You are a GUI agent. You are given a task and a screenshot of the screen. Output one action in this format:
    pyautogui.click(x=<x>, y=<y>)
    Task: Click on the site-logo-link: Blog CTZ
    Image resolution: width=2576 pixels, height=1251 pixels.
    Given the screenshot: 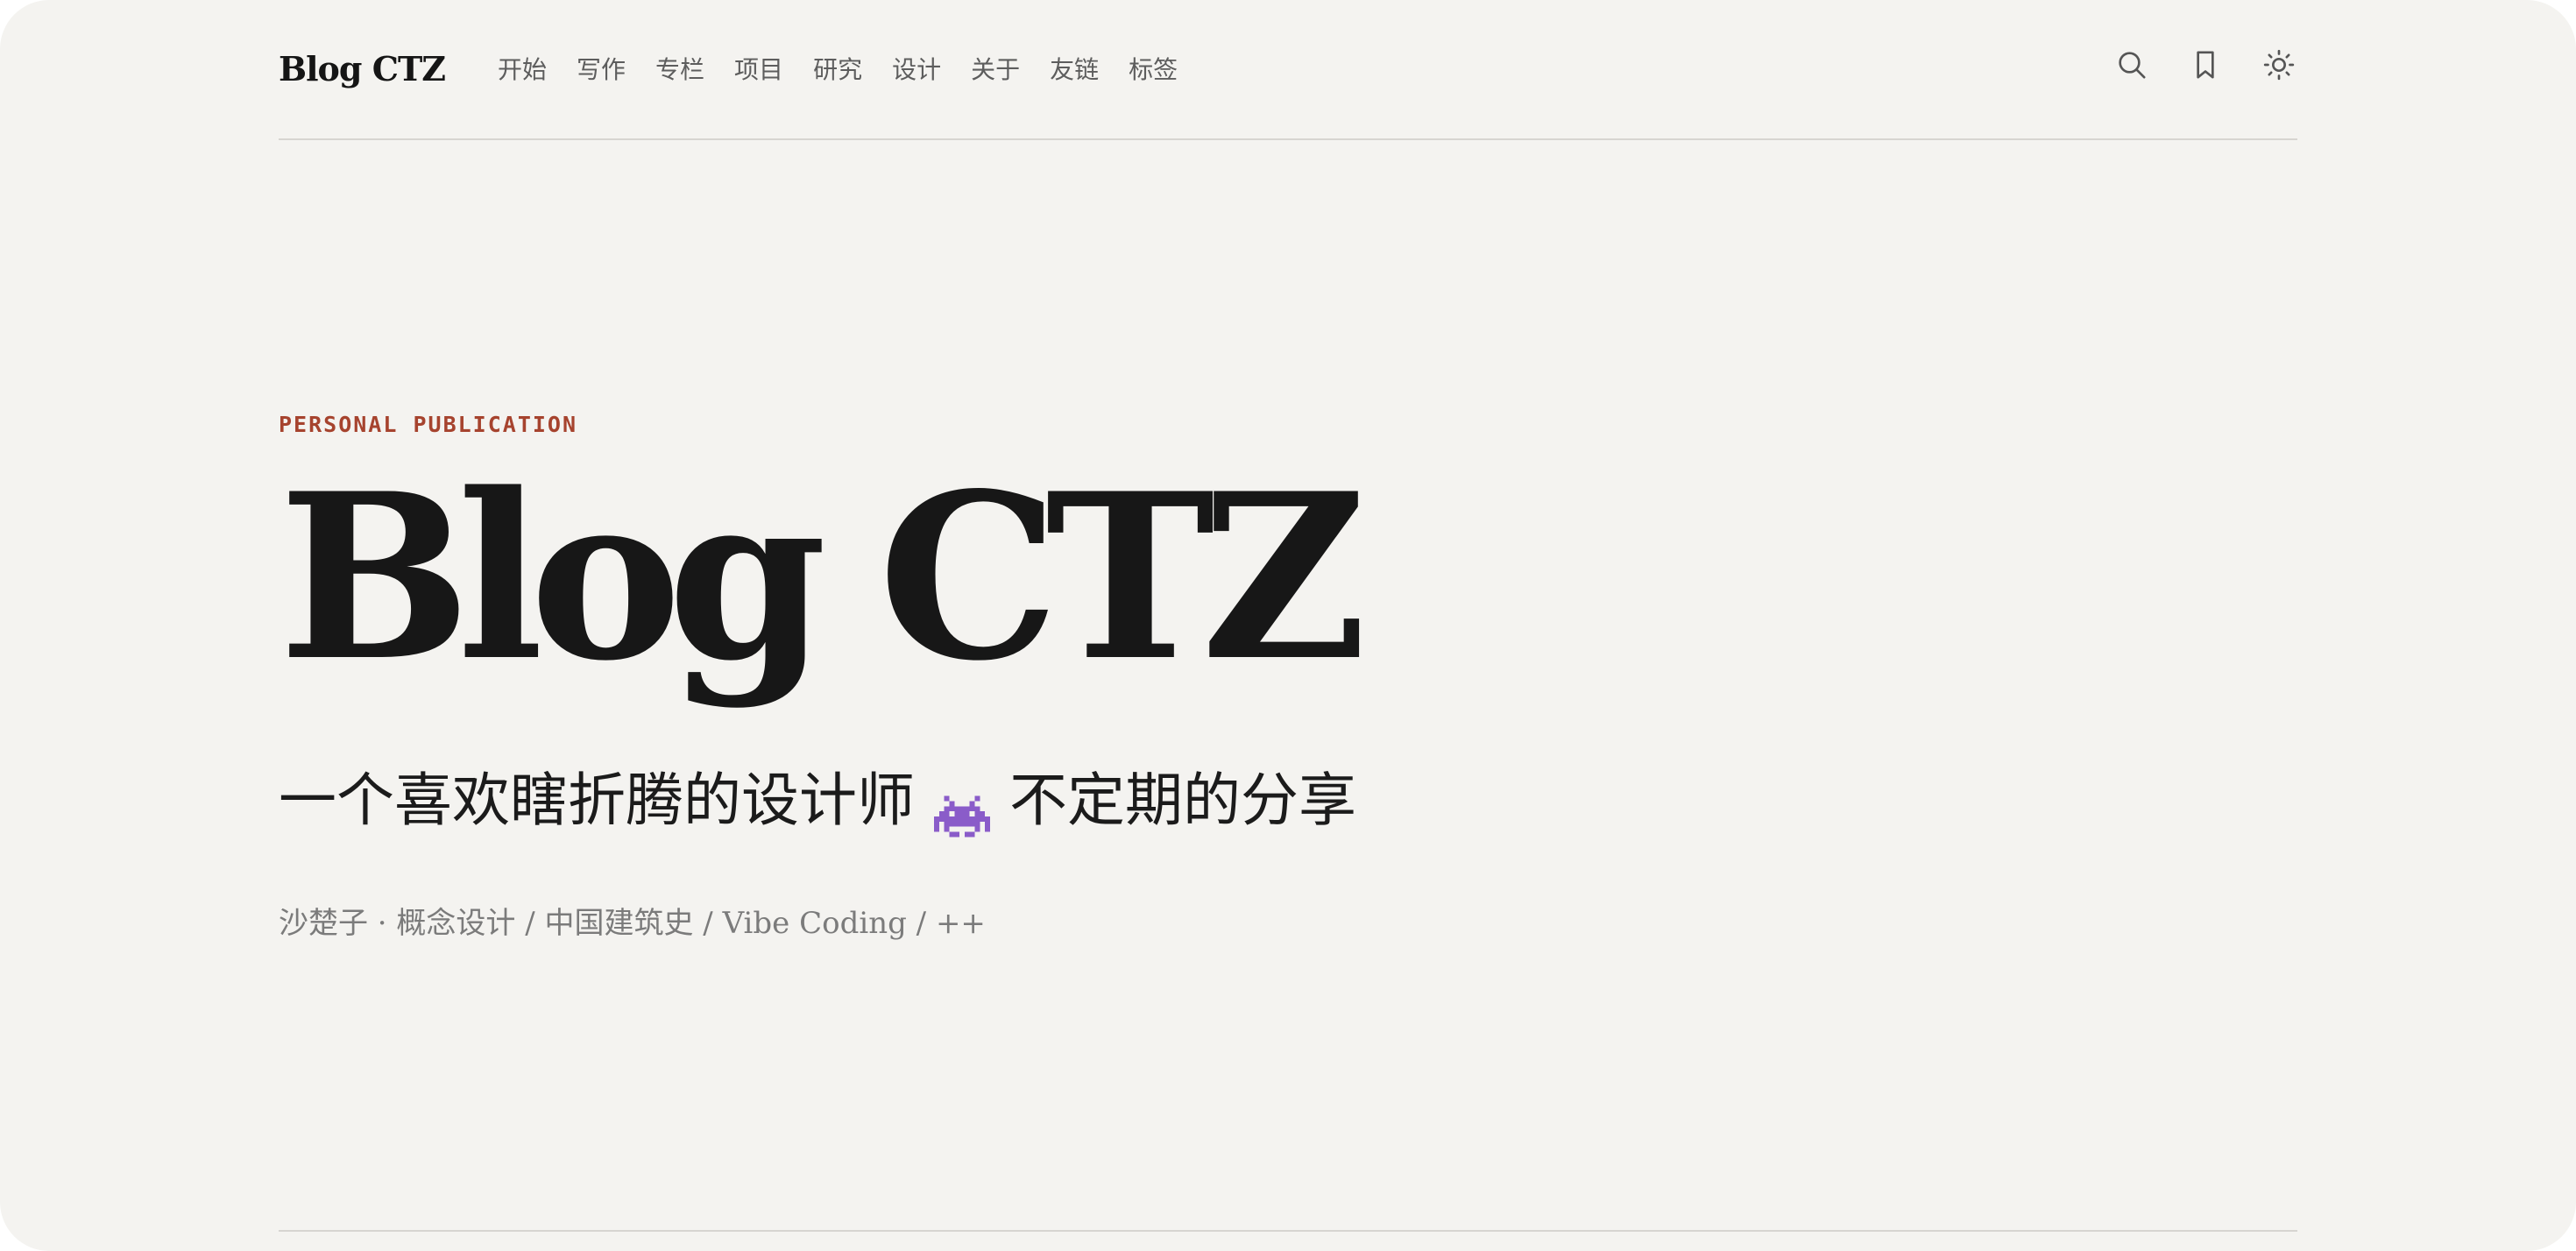 What is the action you would take?
    pyautogui.click(x=362, y=69)
    